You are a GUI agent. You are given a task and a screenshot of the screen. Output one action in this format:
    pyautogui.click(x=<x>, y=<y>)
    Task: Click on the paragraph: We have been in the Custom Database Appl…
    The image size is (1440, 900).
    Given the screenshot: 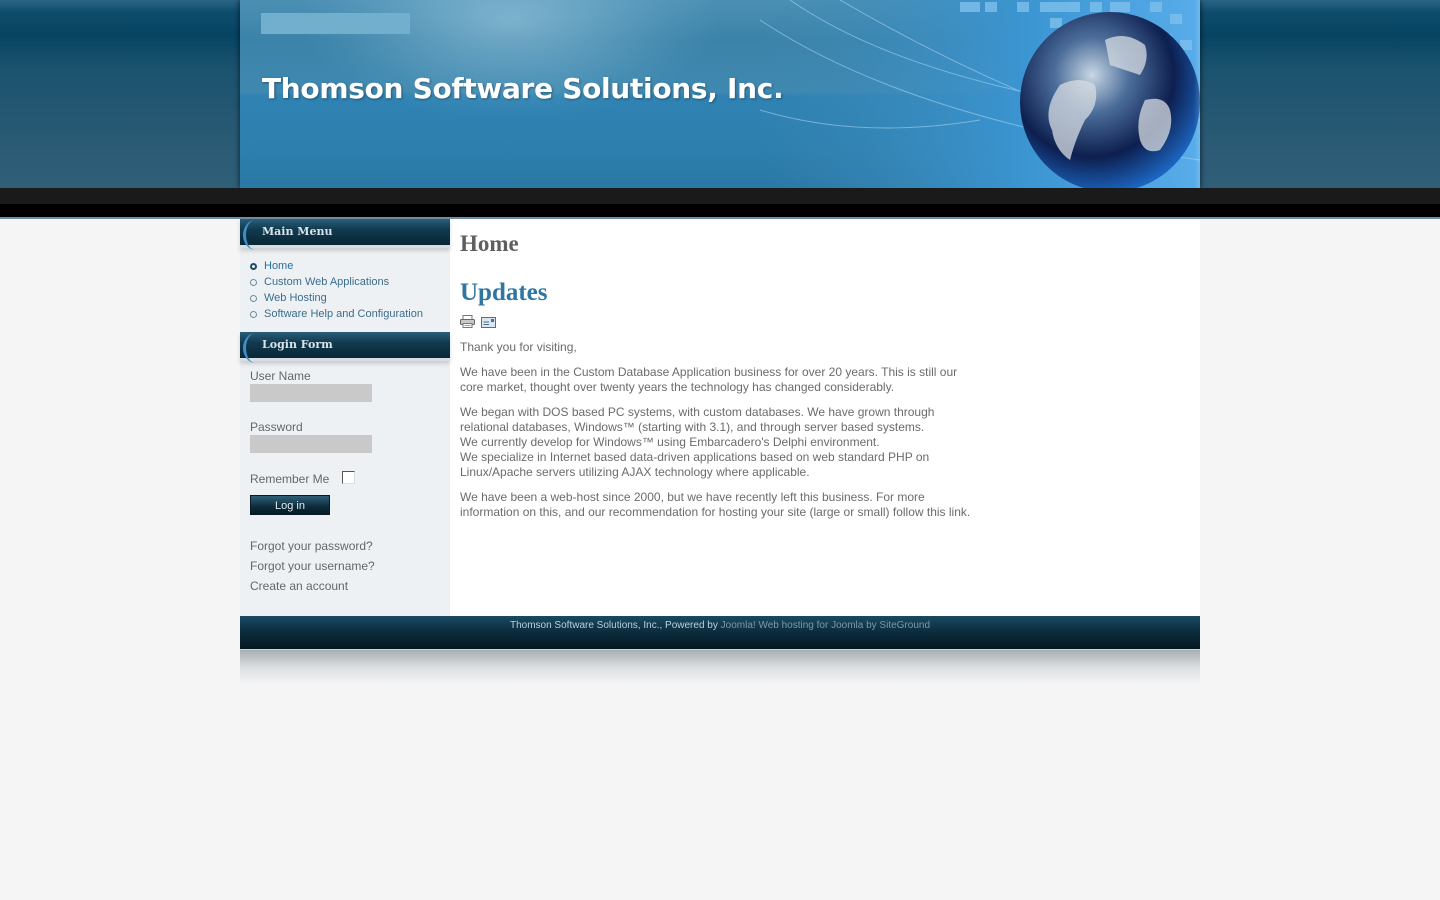 What is the action you would take?
    pyautogui.click(x=709, y=379)
    